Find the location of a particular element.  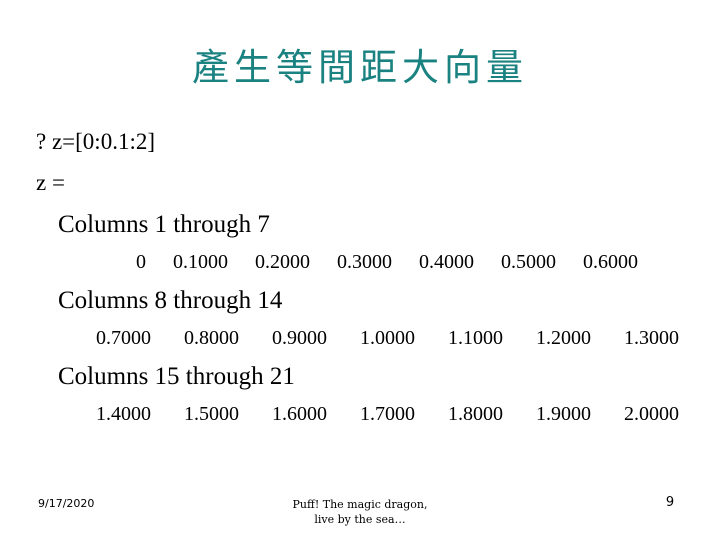

data-cell: 1.1000 is located at coordinates (475, 338).